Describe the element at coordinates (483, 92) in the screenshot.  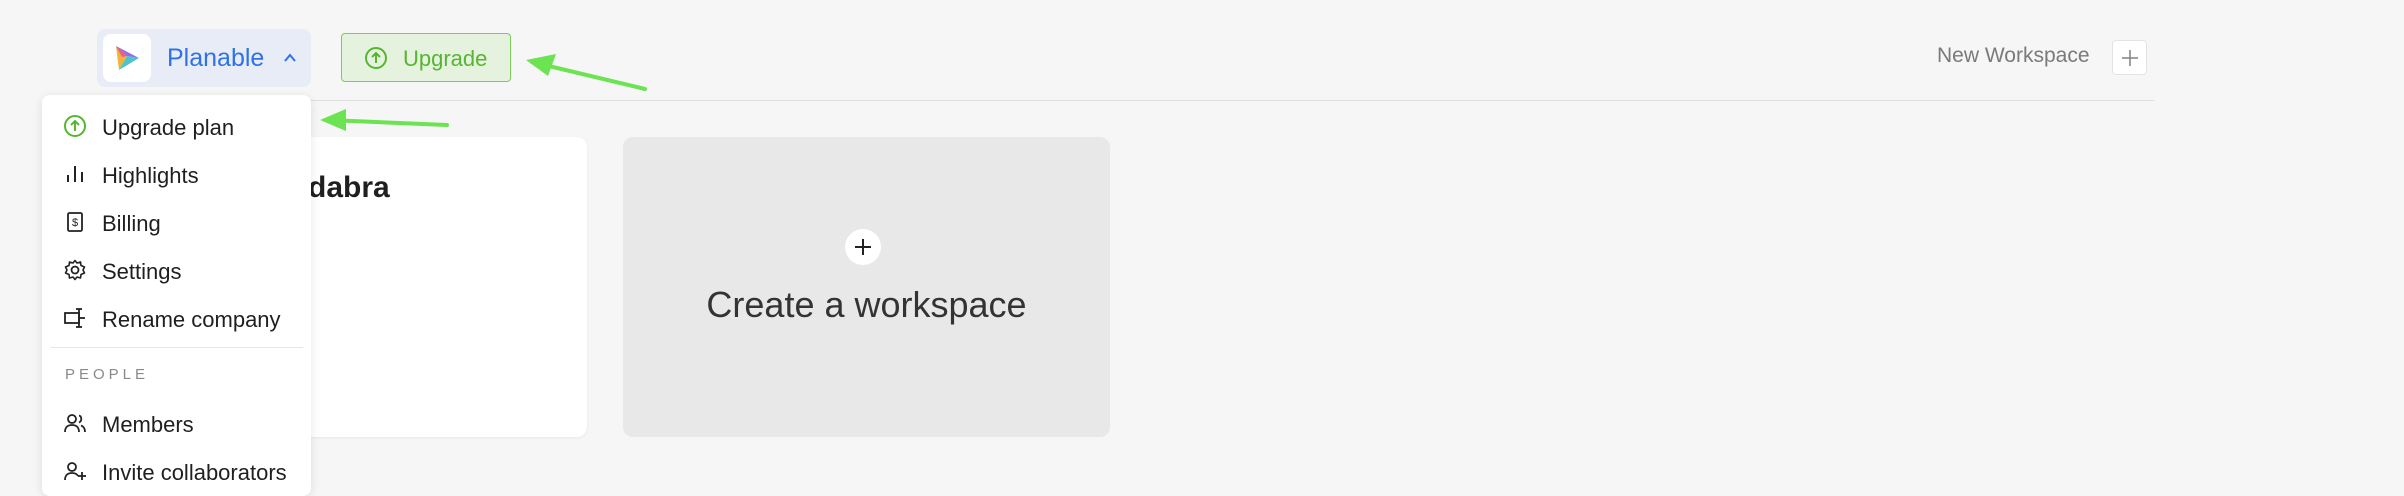
I see `annotation-arrows` at that location.